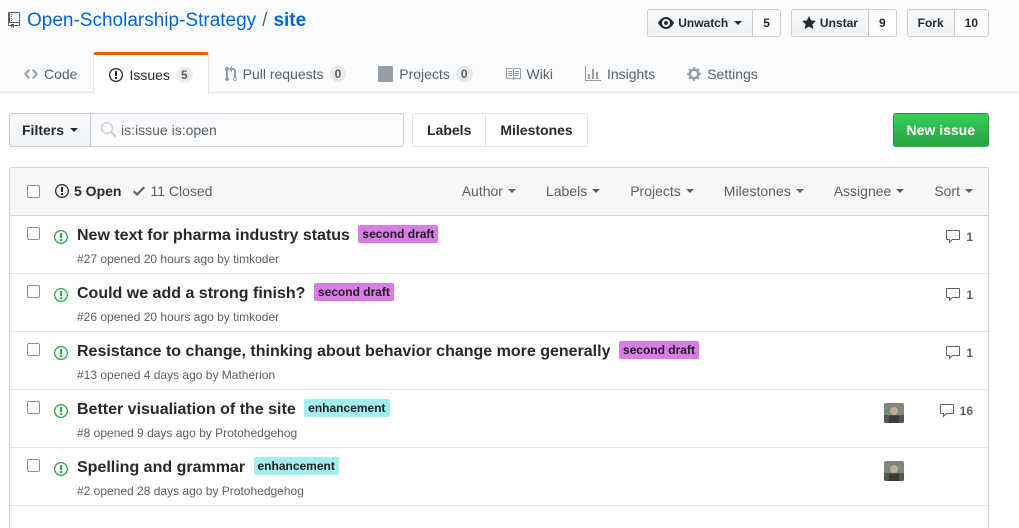 The width and height of the screenshot is (1019, 528). I want to click on comment-count: 1, so click(969, 295).